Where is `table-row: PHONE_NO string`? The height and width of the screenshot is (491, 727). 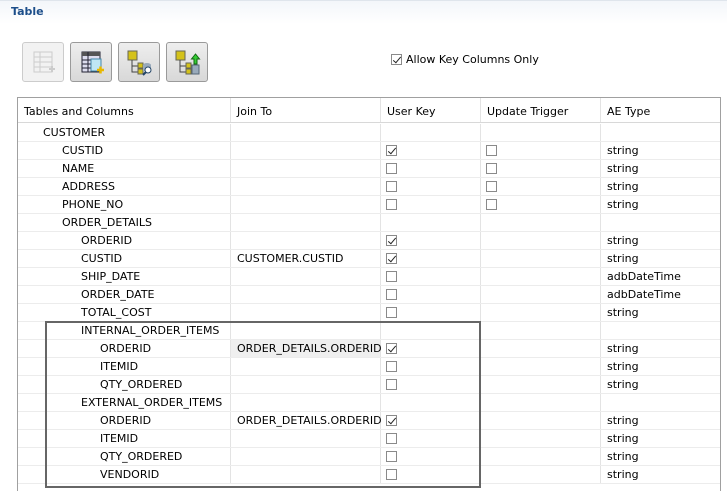
table-row: PHONE_NO string is located at coordinates (369, 205).